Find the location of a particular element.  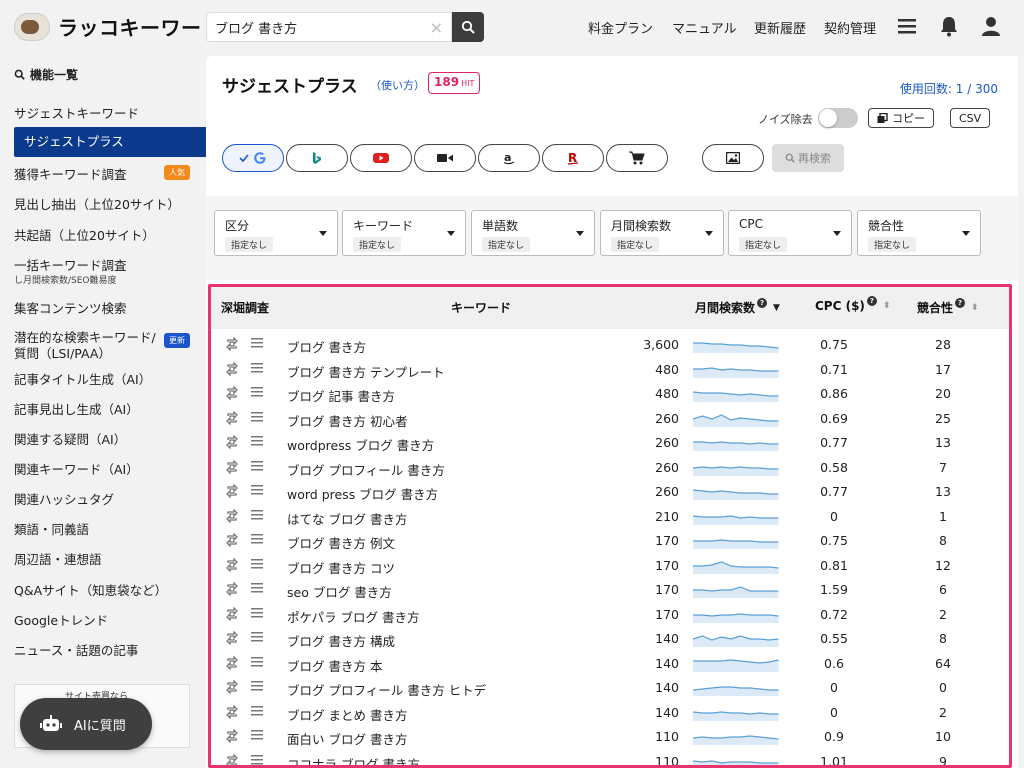

engine-youtube is located at coordinates (381, 158).